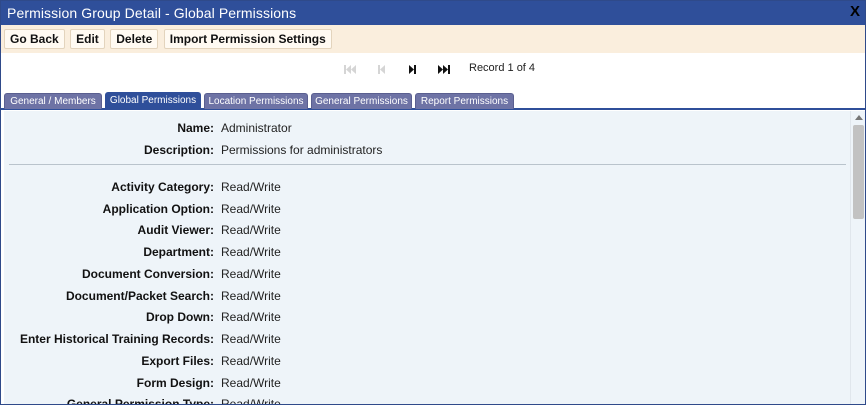 This screenshot has height=405, width=866. Describe the element at coordinates (302, 150) in the screenshot. I see `description-value: Permissions for administrators` at that location.